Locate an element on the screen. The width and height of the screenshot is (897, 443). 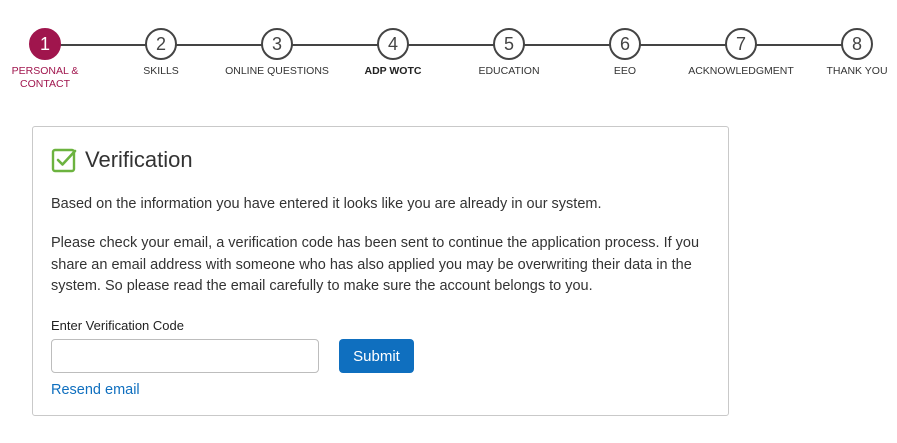
step-label: EDUCATION is located at coordinates (509, 71).